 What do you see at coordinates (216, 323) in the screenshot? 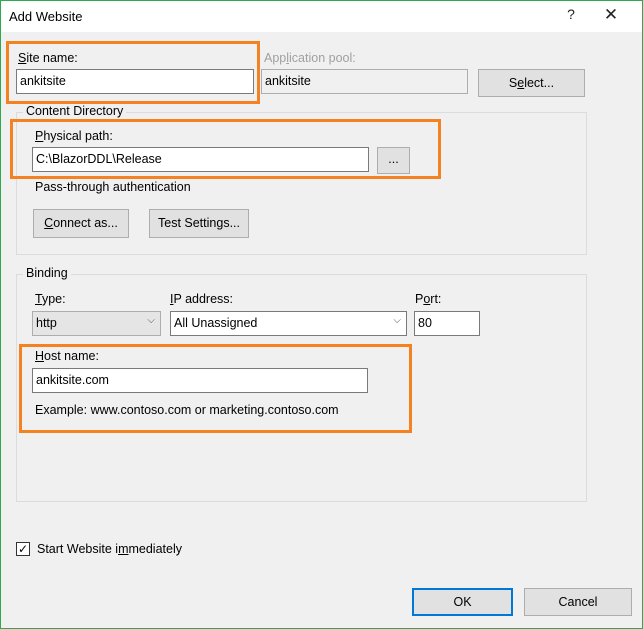
I see `ip-address-value: All Unassigned` at bounding box center [216, 323].